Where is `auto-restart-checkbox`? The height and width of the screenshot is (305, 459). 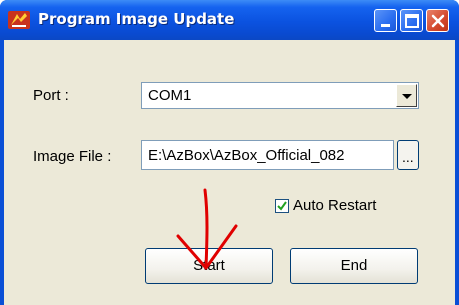 auto-restart-checkbox is located at coordinates (282, 206).